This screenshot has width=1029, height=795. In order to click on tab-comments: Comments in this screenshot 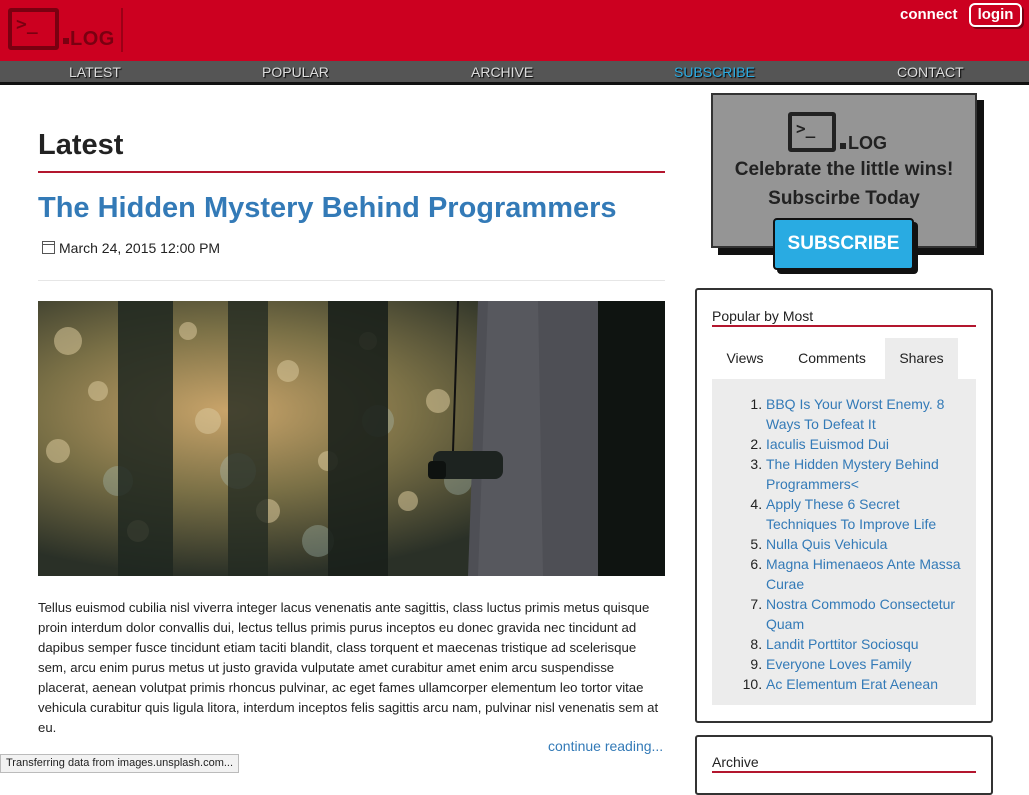, I will do `click(832, 358)`.